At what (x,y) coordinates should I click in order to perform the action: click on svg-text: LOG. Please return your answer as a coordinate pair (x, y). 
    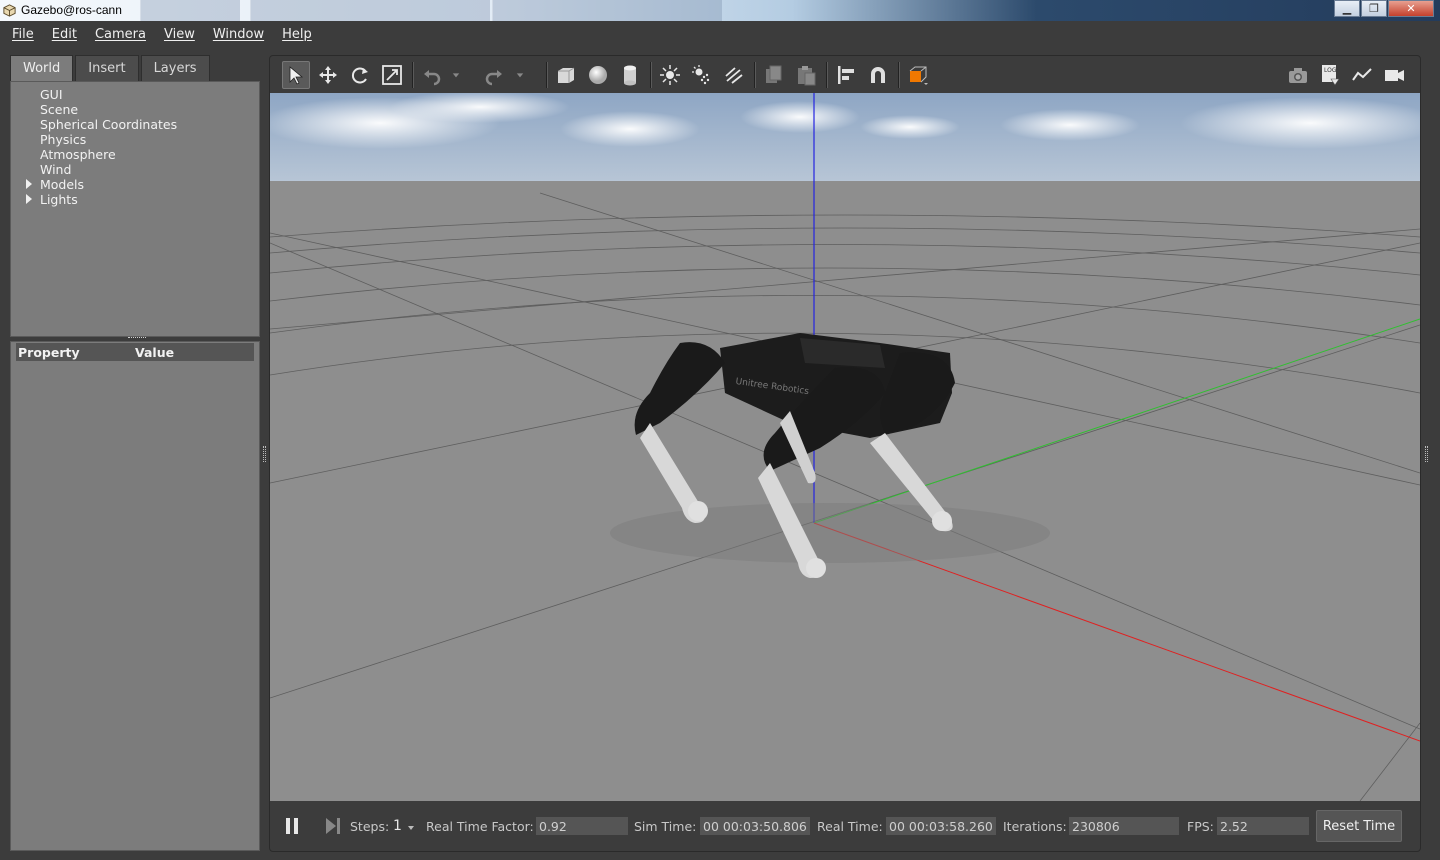
    Looking at the image, I should click on (1330, 70).